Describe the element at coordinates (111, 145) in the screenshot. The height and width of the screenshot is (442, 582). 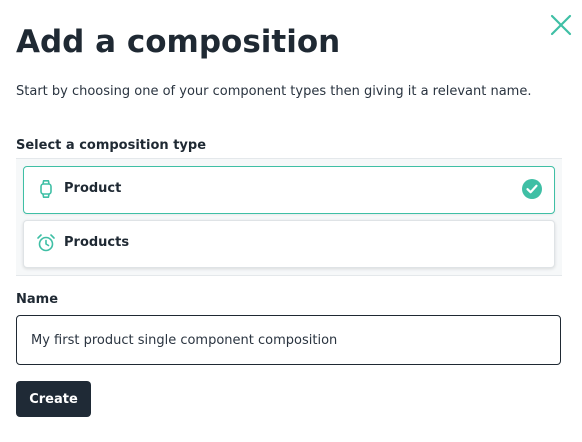
I see `composition-type-label: Select a composition type` at that location.